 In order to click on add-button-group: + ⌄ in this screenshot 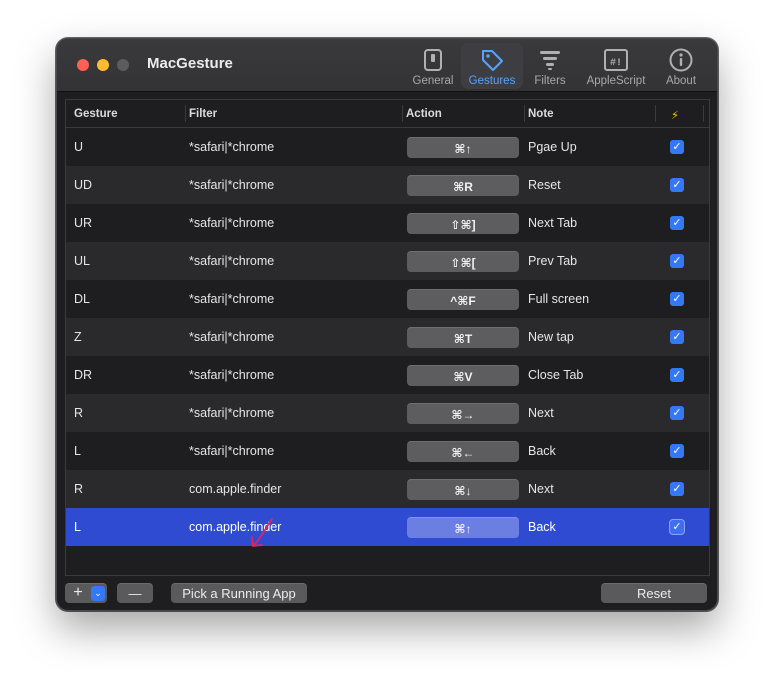, I will do `click(86, 593)`.